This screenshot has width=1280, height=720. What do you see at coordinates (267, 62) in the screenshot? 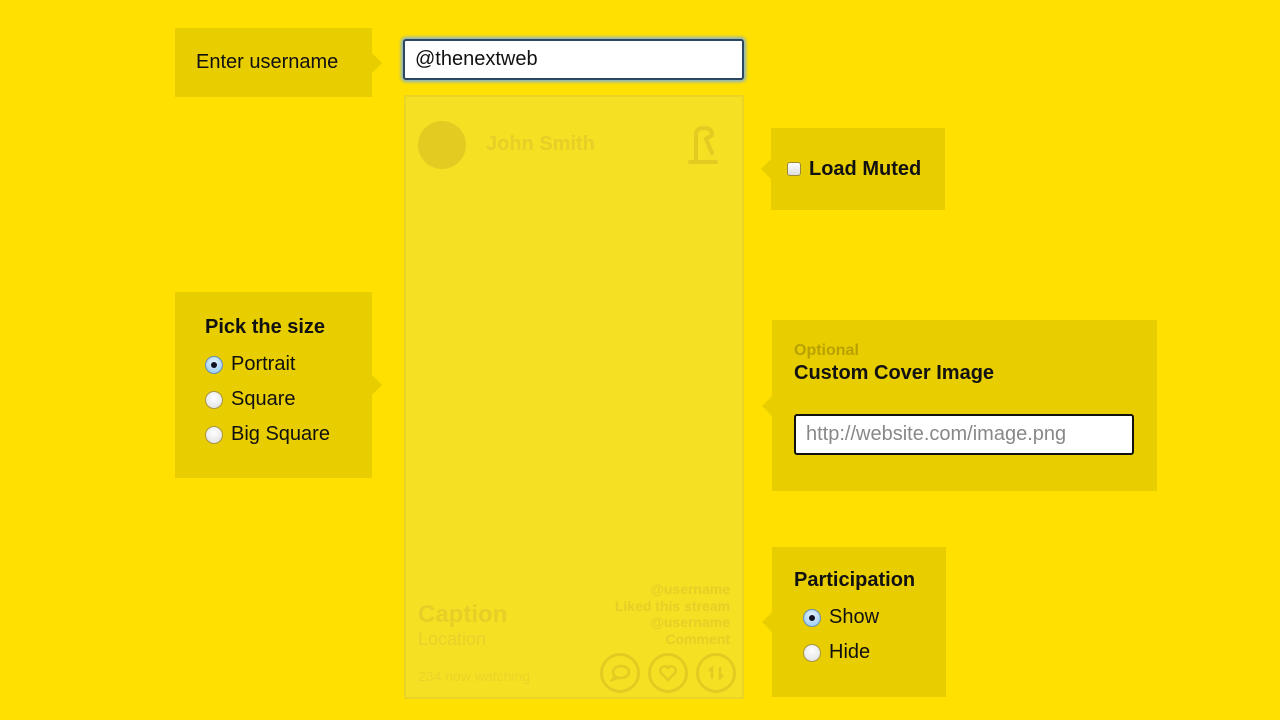
I see `username-label: Enter username` at bounding box center [267, 62].